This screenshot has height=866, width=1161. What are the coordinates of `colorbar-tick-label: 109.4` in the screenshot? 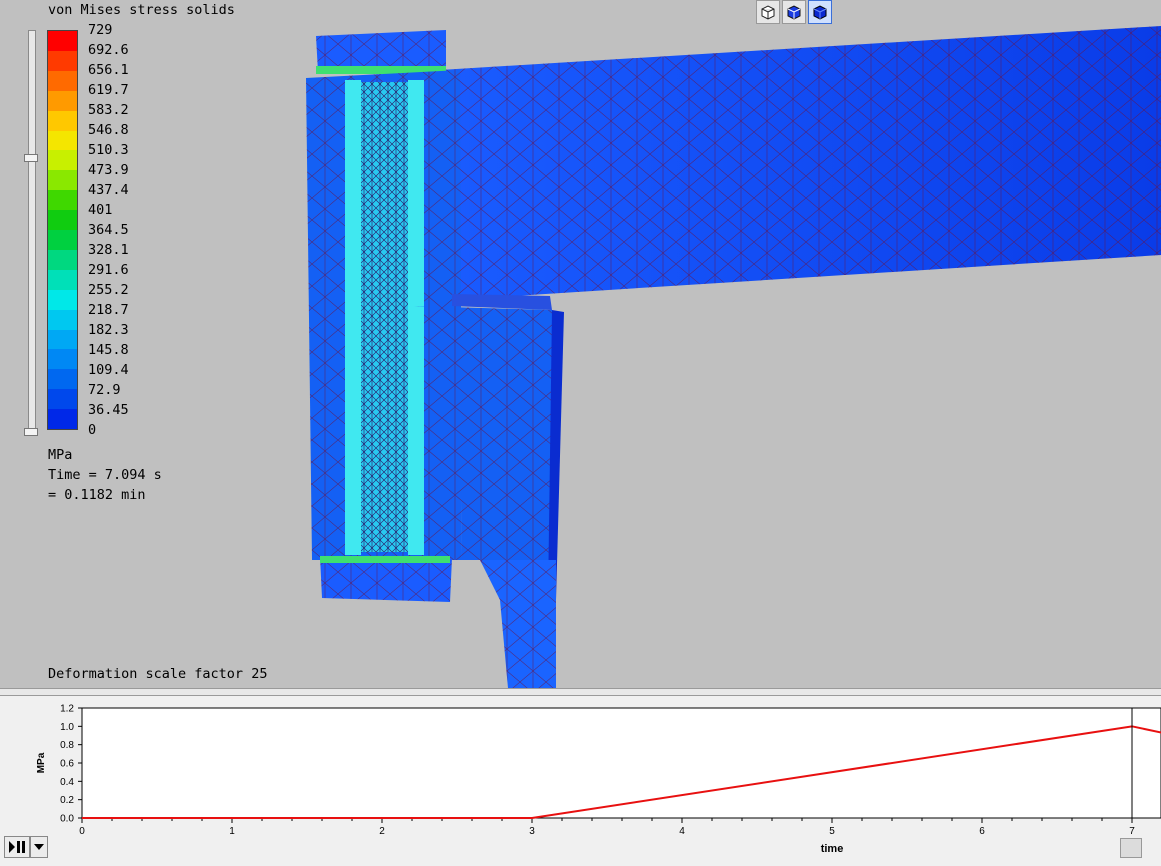 It's located at (108, 370).